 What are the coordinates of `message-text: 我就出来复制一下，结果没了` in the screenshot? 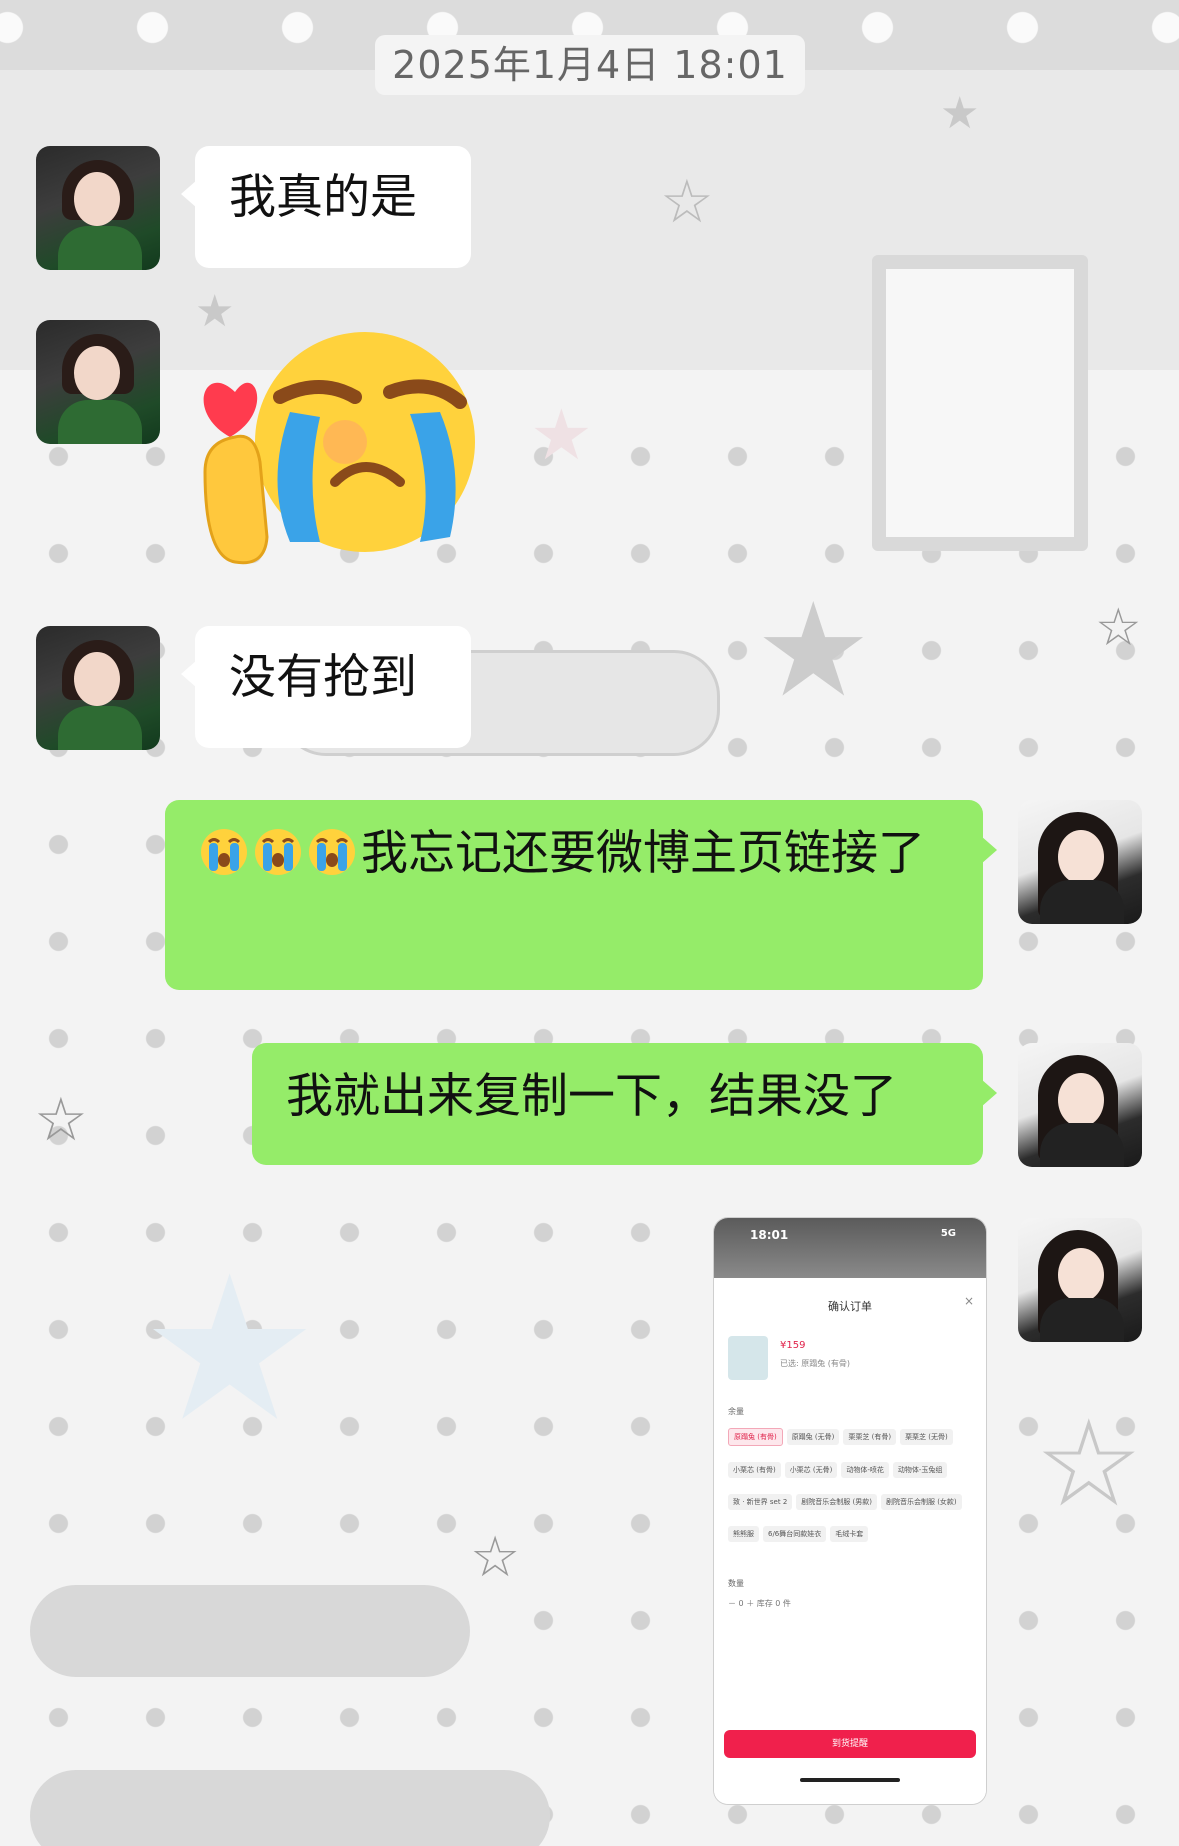 It's located at (591, 1096).